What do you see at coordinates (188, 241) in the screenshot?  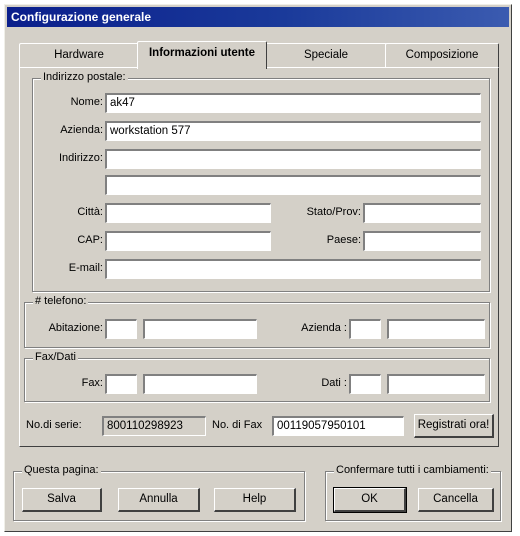 I see `zip-field` at bounding box center [188, 241].